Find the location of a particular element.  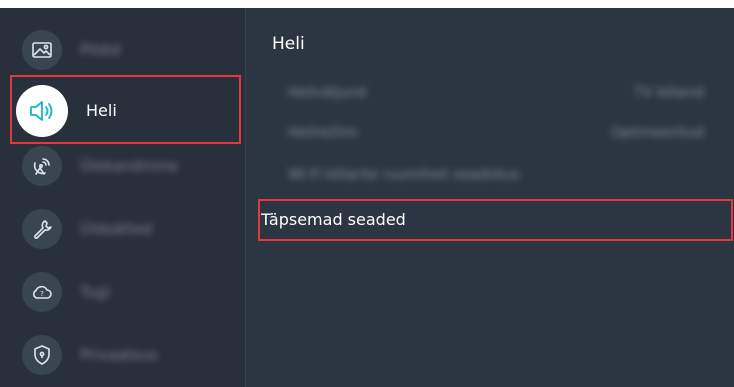

menu-row-label: Helirežiim is located at coordinates (323, 133).